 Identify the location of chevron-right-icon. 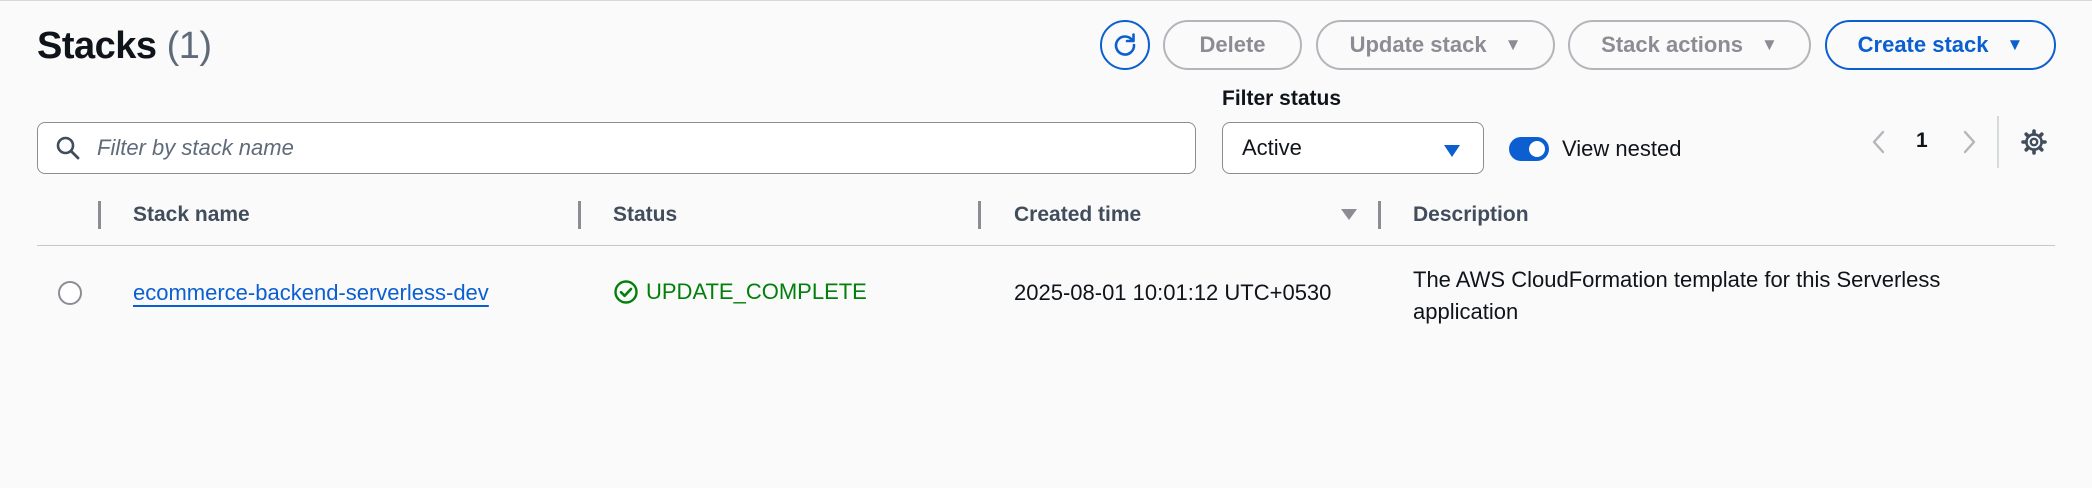
(1969, 142).